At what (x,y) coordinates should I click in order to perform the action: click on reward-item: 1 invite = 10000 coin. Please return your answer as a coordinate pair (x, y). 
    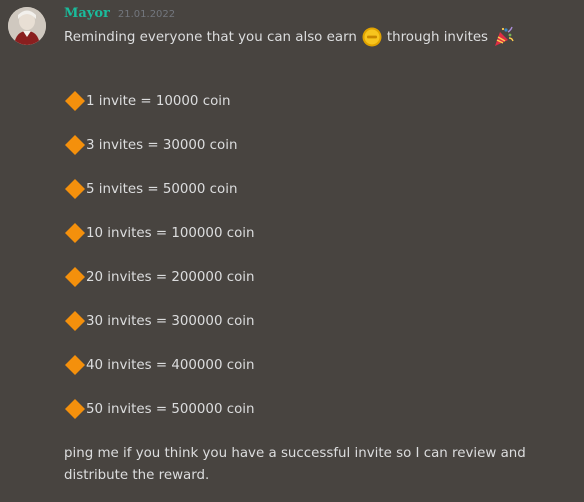
    Looking at the image, I should click on (159, 101).